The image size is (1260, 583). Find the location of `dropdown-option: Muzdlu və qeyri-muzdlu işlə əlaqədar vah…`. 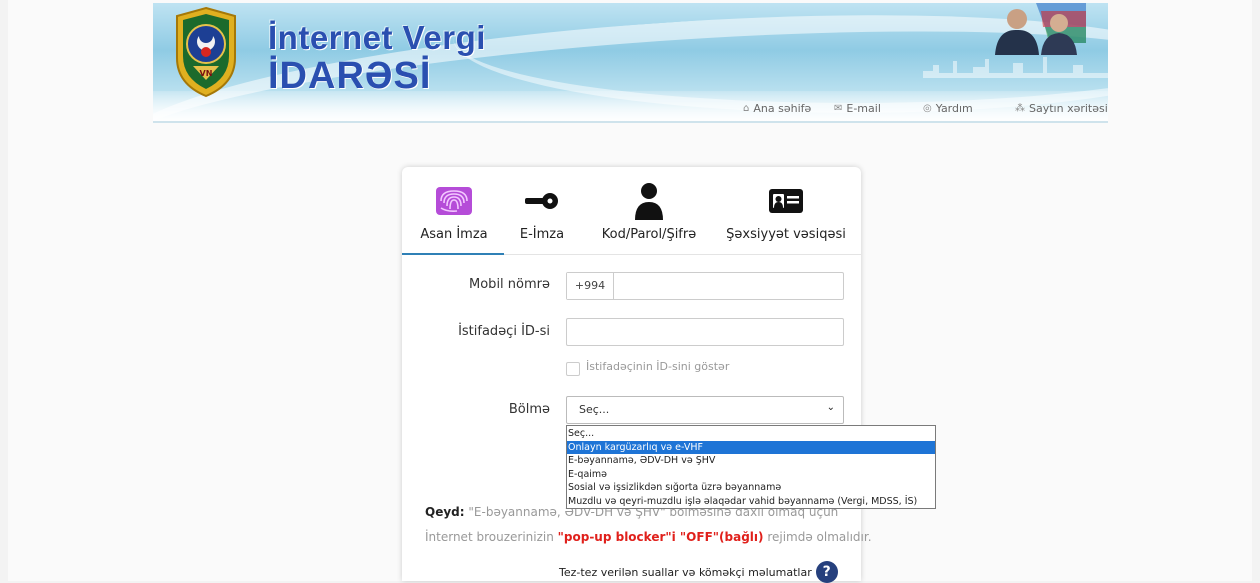

dropdown-option: Muzdlu və qeyri-muzdlu işlə əlaqədar vah… is located at coordinates (751, 502).